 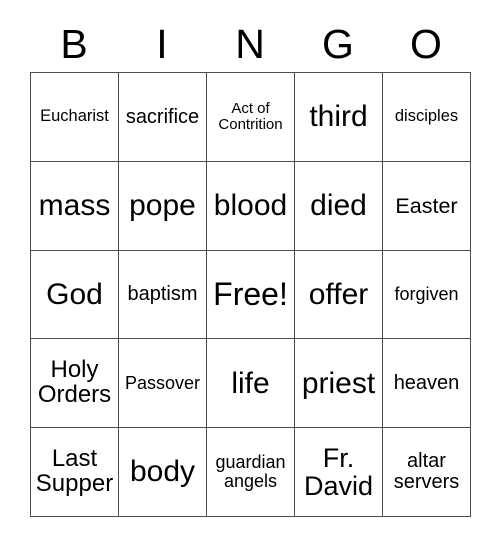 I want to click on bingo-cell-label: forgiven, so click(x=426, y=294).